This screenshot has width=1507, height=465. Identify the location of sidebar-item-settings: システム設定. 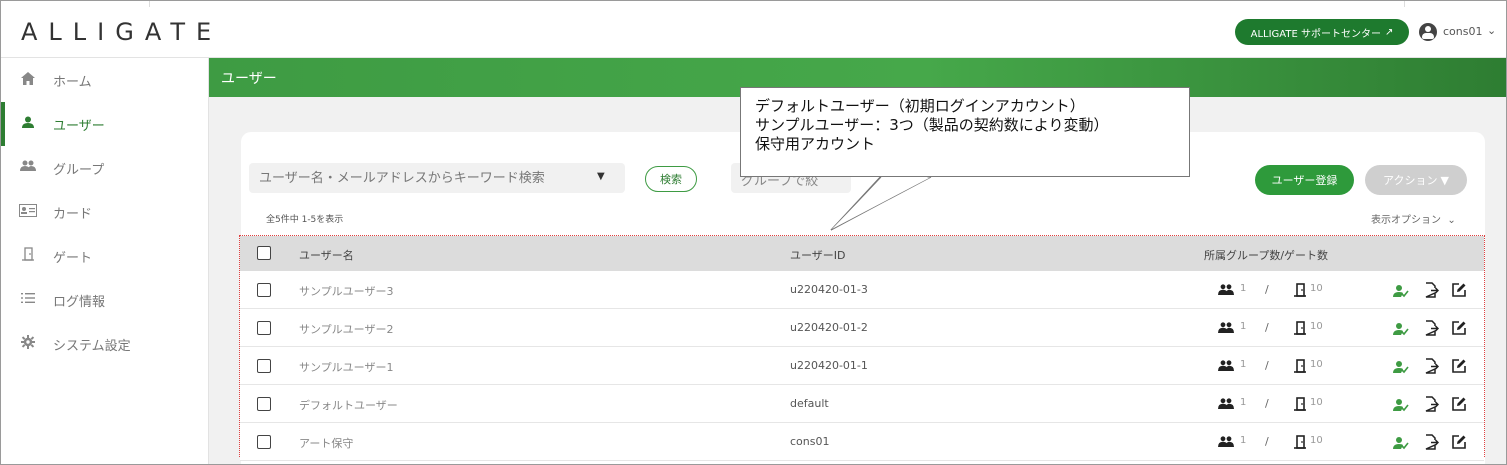
(104, 344).